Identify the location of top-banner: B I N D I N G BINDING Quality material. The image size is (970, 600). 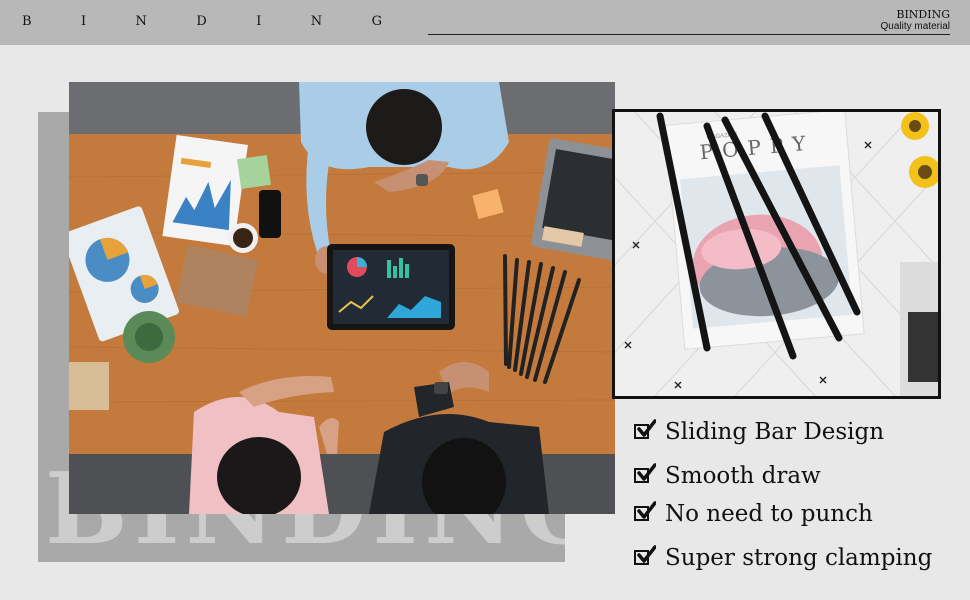
(485, 22).